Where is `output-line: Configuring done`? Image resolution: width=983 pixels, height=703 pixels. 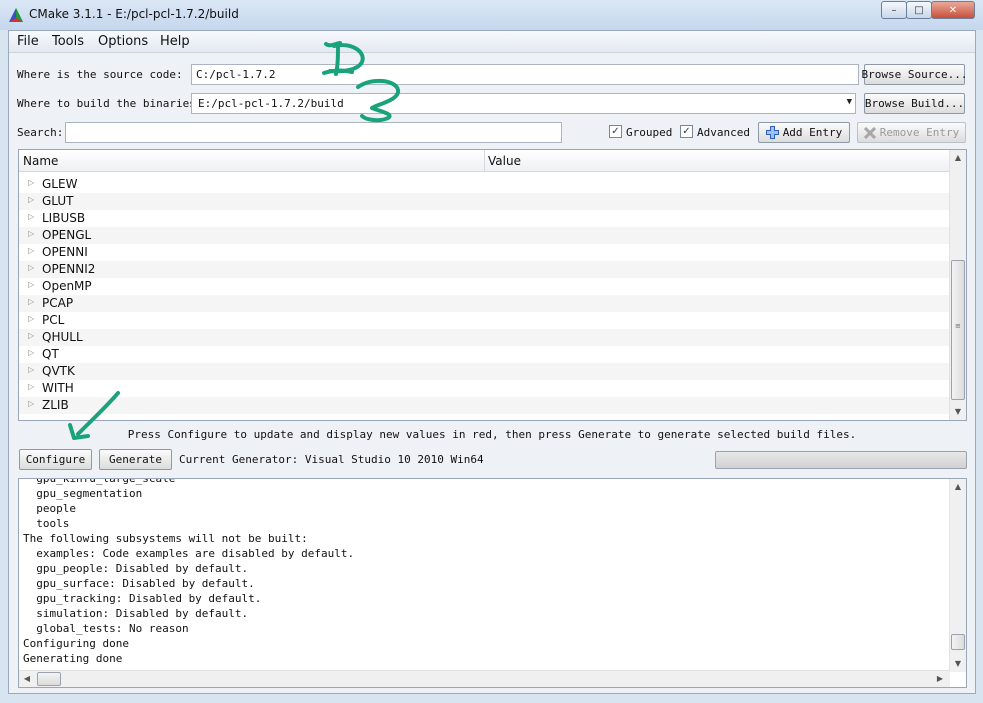
output-line: Configuring done is located at coordinates (76, 643).